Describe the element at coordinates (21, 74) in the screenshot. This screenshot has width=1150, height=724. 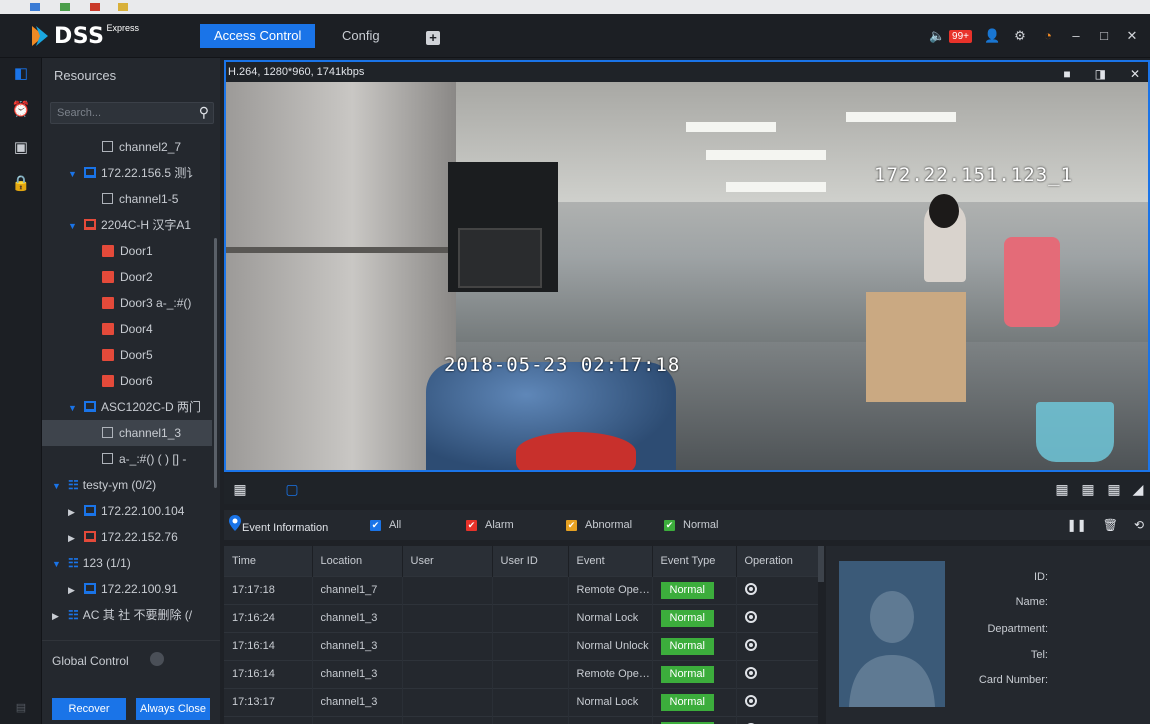
I see `resources-nav-icon: ◧` at that location.